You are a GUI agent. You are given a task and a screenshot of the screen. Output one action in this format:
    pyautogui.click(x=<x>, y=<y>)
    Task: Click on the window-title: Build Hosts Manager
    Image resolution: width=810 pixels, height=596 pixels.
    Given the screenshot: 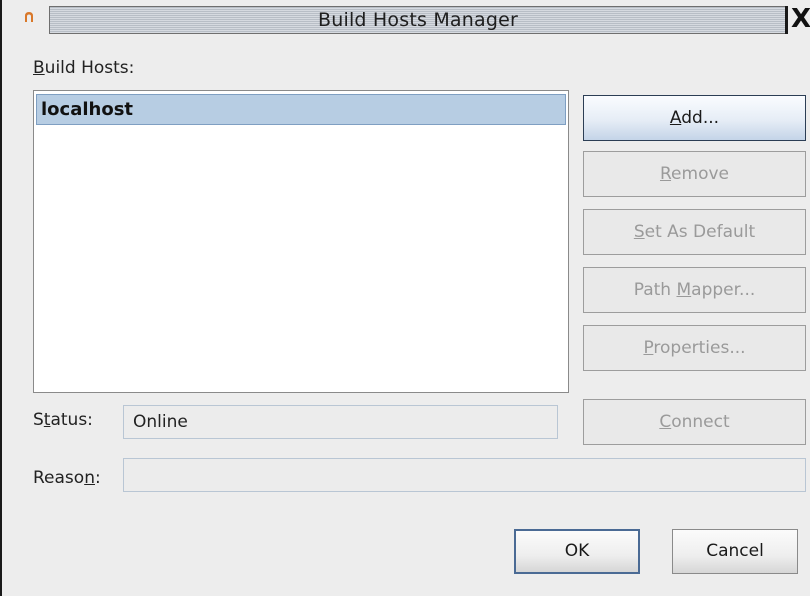 What is the action you would take?
    pyautogui.click(x=418, y=20)
    